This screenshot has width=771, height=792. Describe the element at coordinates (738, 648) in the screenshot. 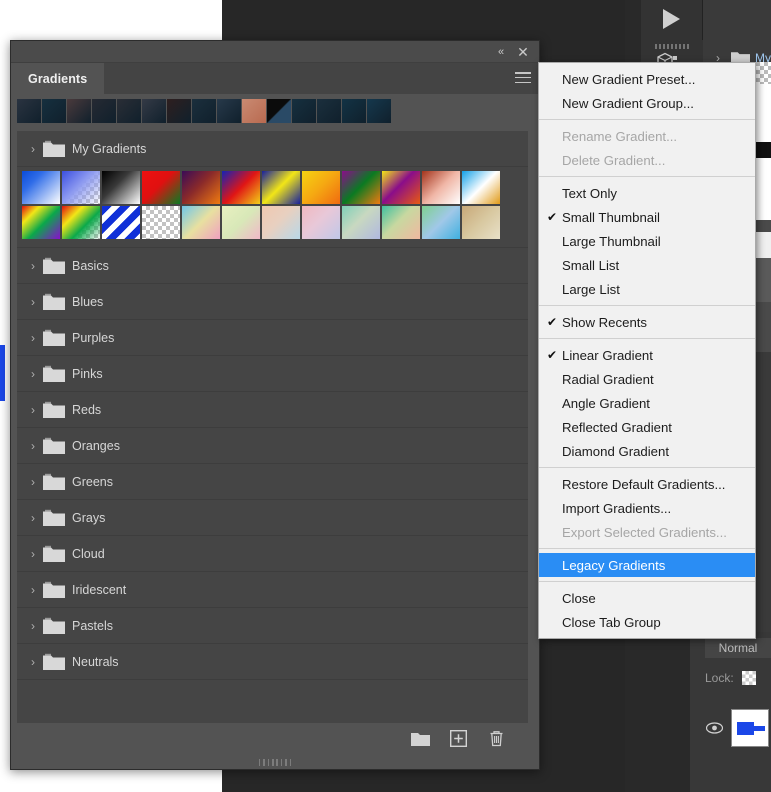

I see `blend-mode-select: Normal` at that location.